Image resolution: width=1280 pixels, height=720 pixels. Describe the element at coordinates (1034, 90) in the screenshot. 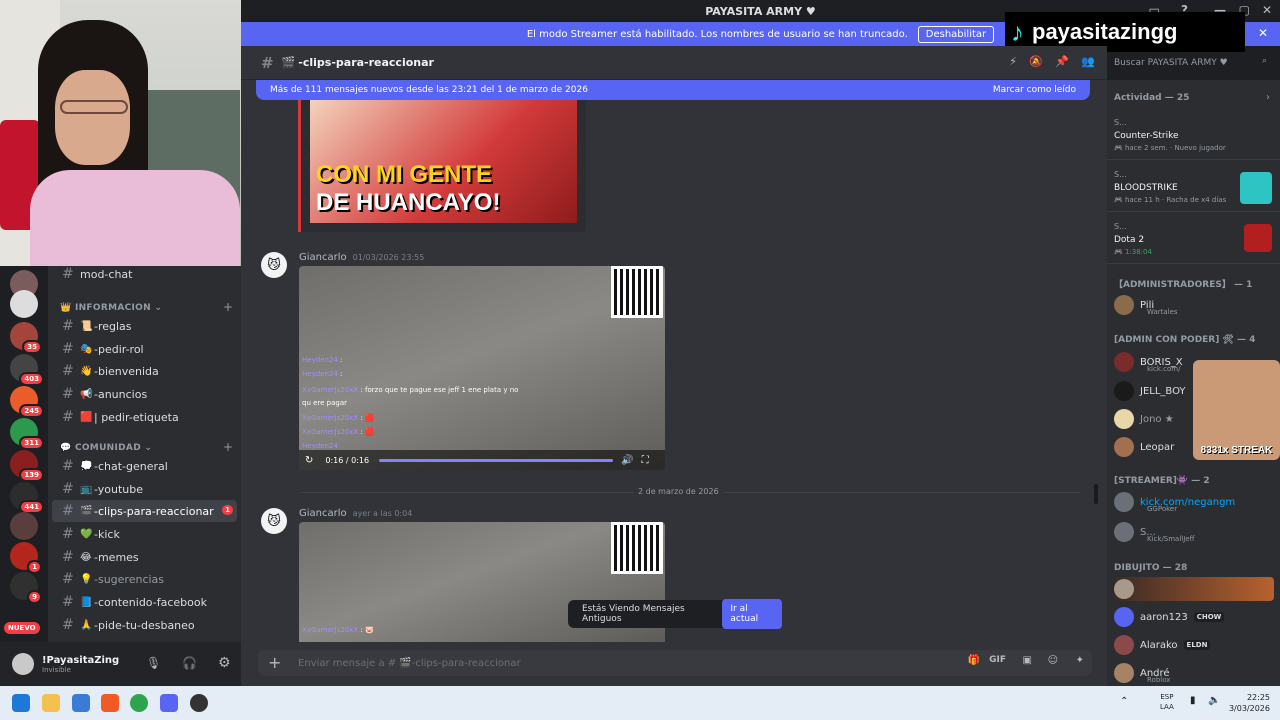

I see `mark-read-button: Marcar como leído` at that location.